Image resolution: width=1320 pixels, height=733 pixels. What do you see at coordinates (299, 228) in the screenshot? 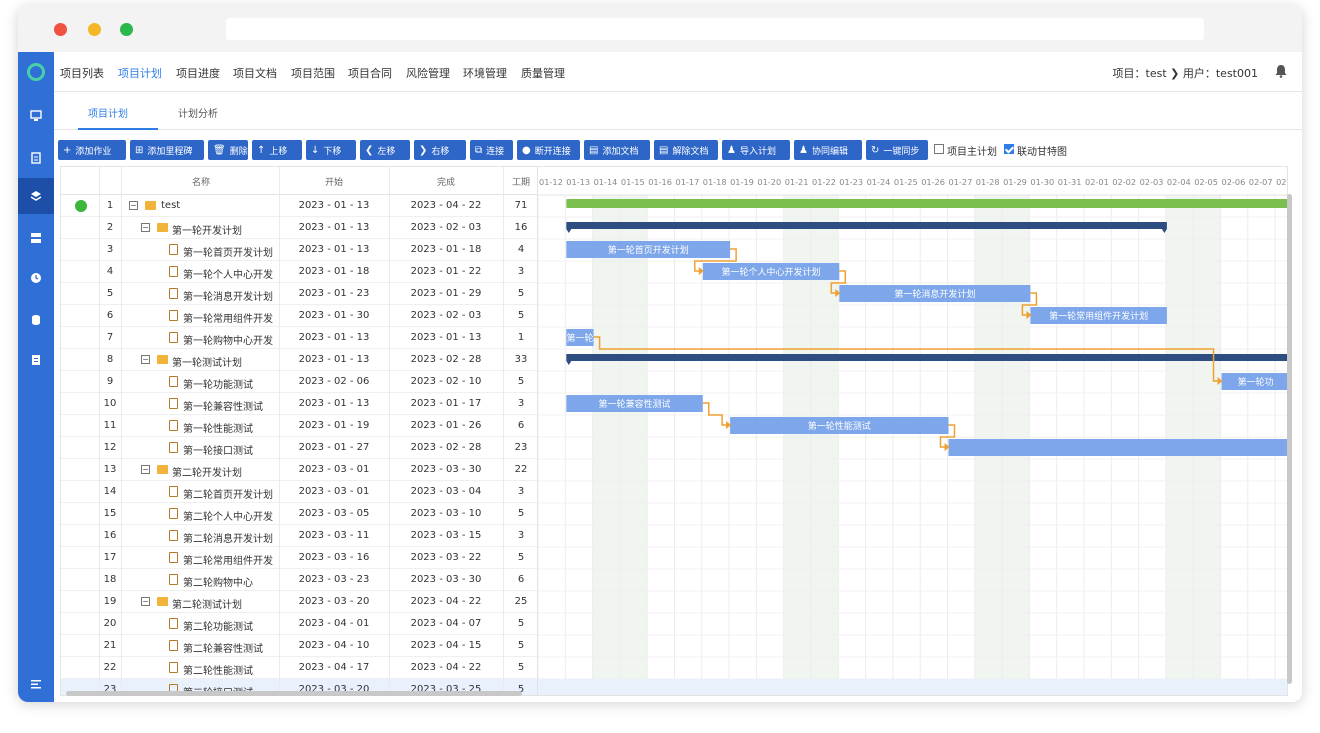
I see `table-row: 2 − 第一轮开发计划 2023 - 01 - 13 2023 - 02 - 03 16` at bounding box center [299, 228].